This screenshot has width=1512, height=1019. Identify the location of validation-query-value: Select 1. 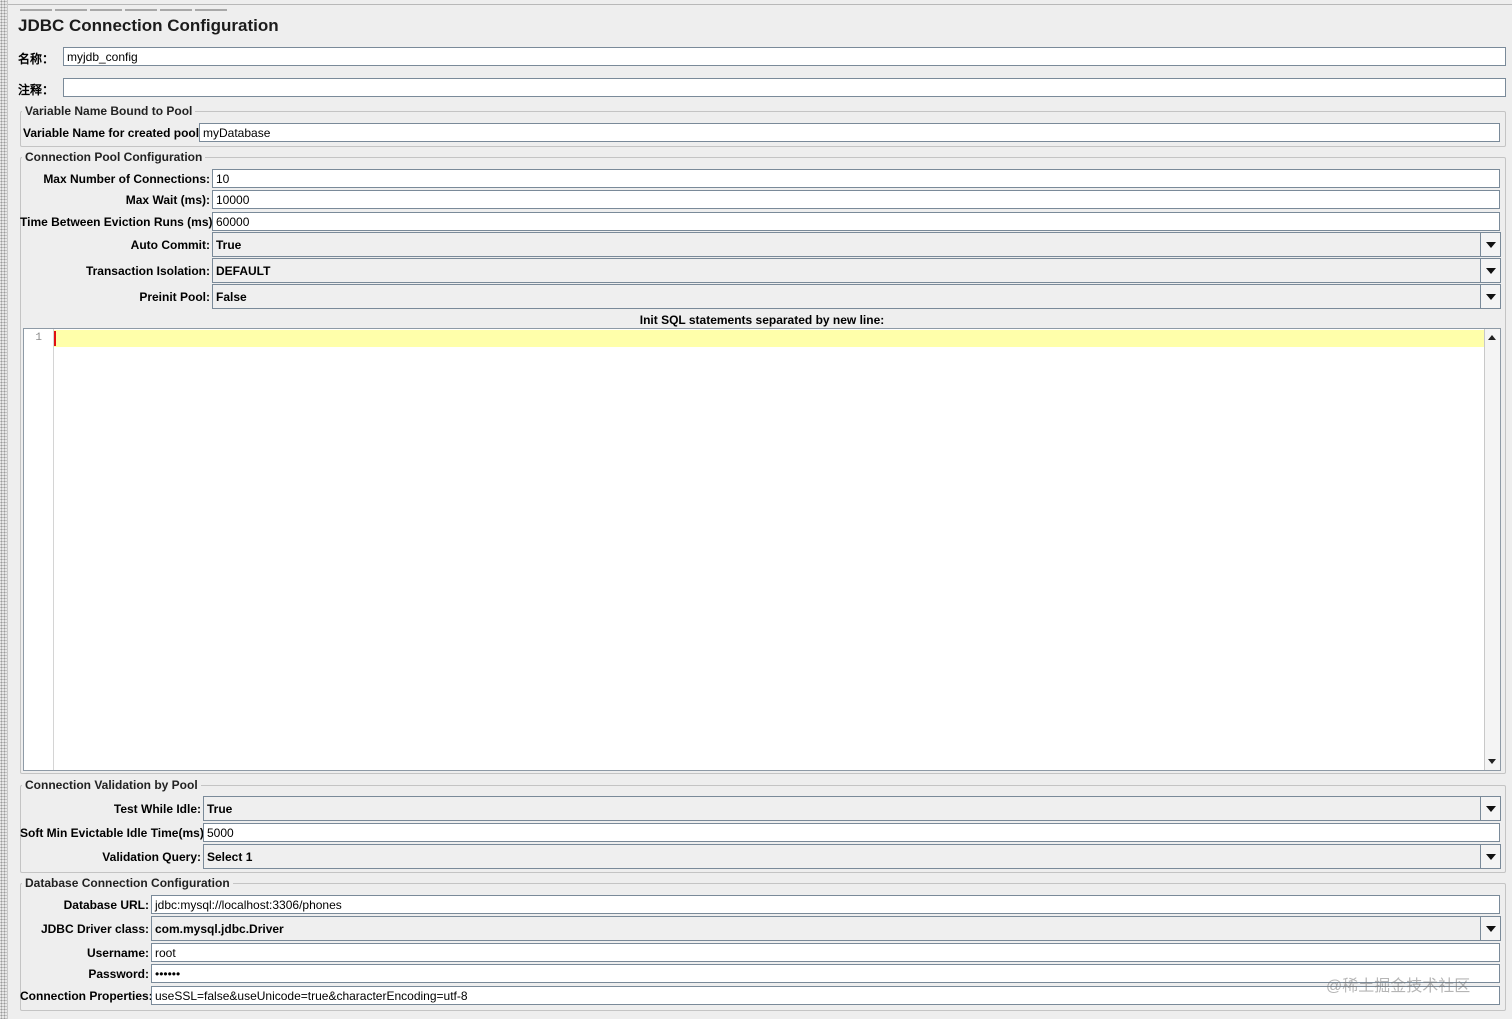
(230, 857).